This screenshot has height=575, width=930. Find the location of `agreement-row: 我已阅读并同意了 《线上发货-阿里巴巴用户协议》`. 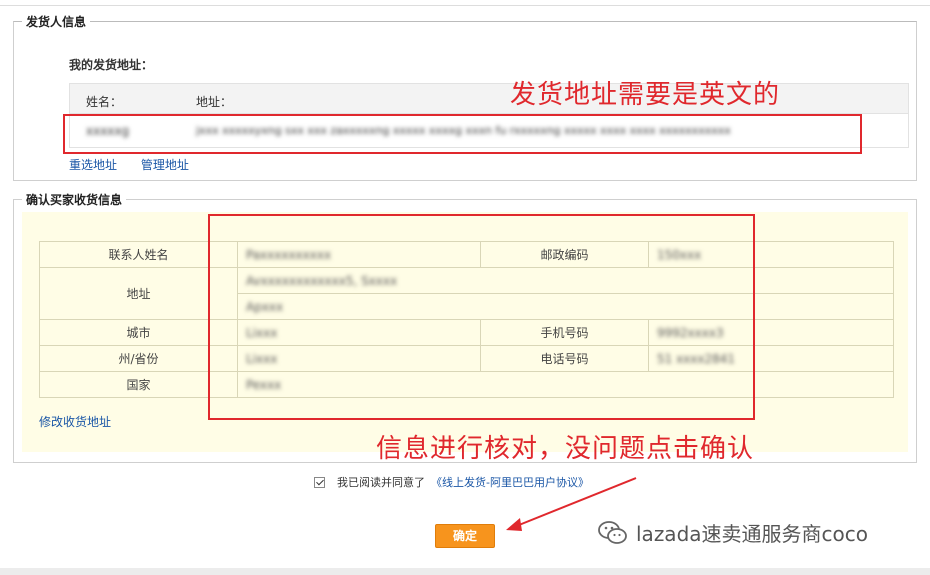

agreement-row: 我已阅读并同意了 《线上发货-阿里巴巴用户协议》 is located at coordinates (451, 482).